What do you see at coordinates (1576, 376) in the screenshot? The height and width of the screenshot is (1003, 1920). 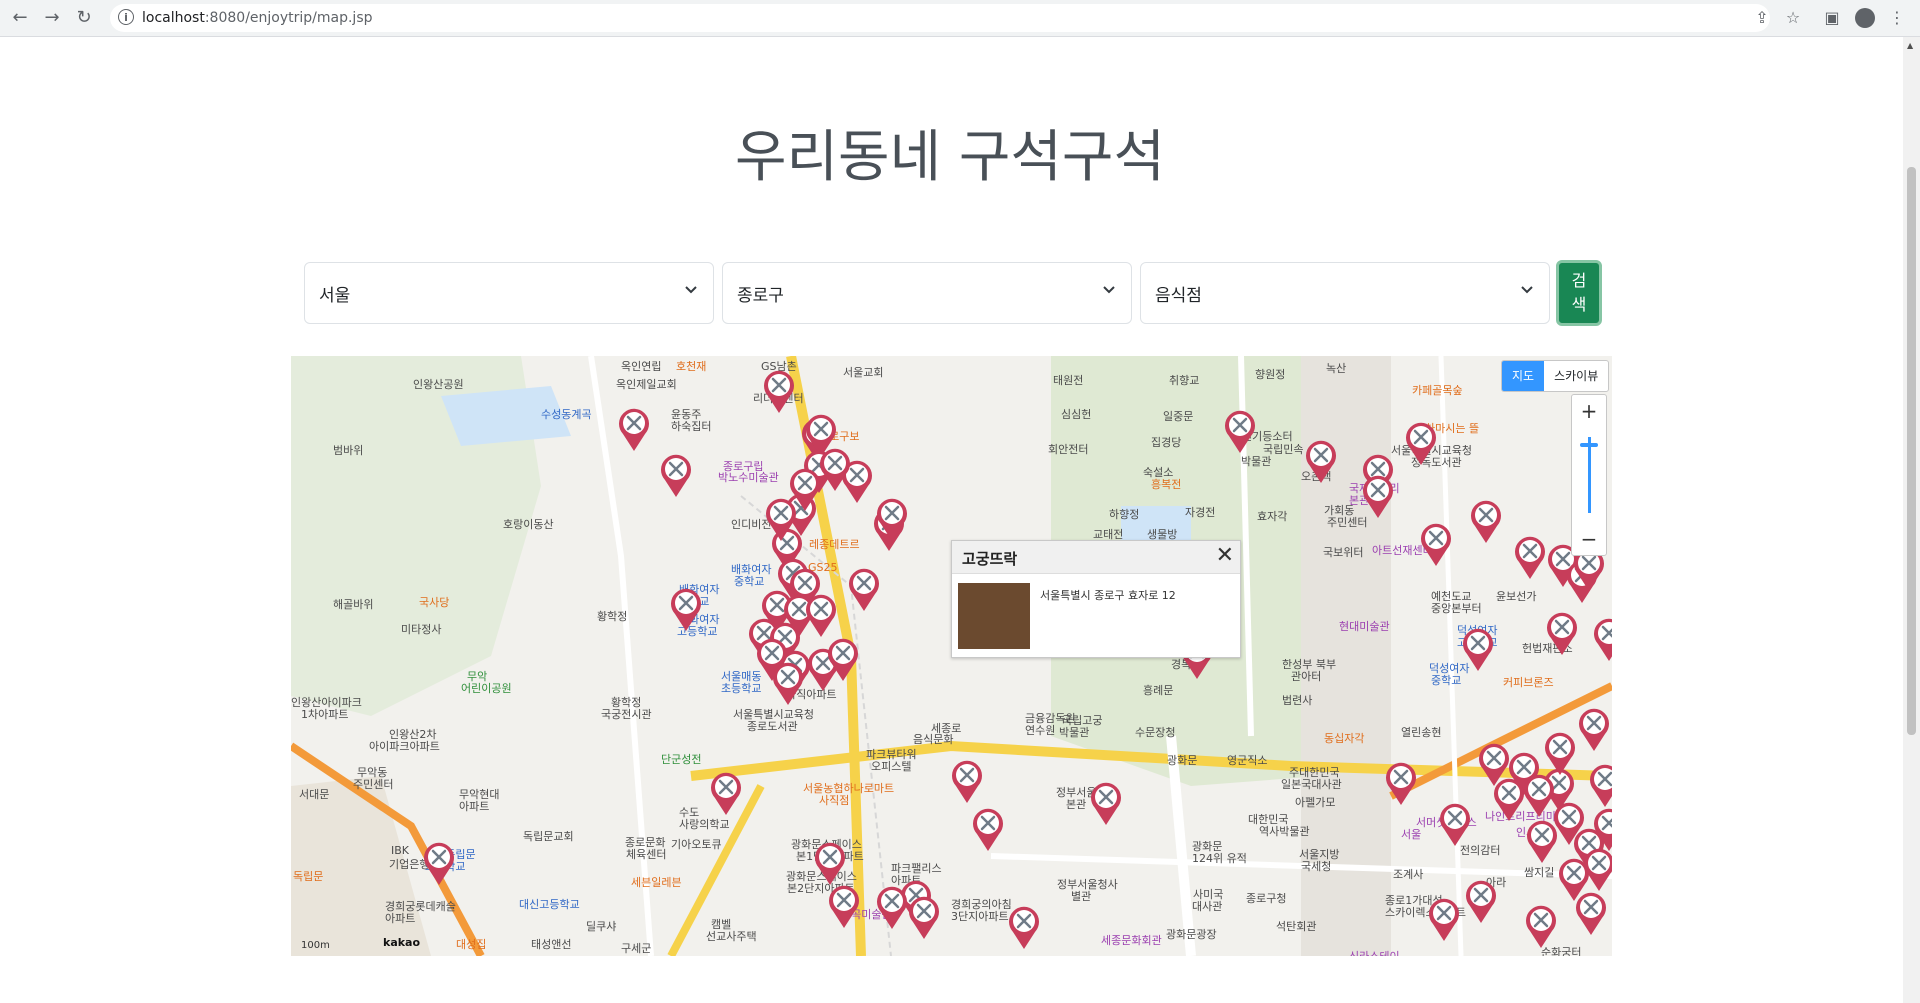 I see `map-type-skyview-button: 스카이뷰` at bounding box center [1576, 376].